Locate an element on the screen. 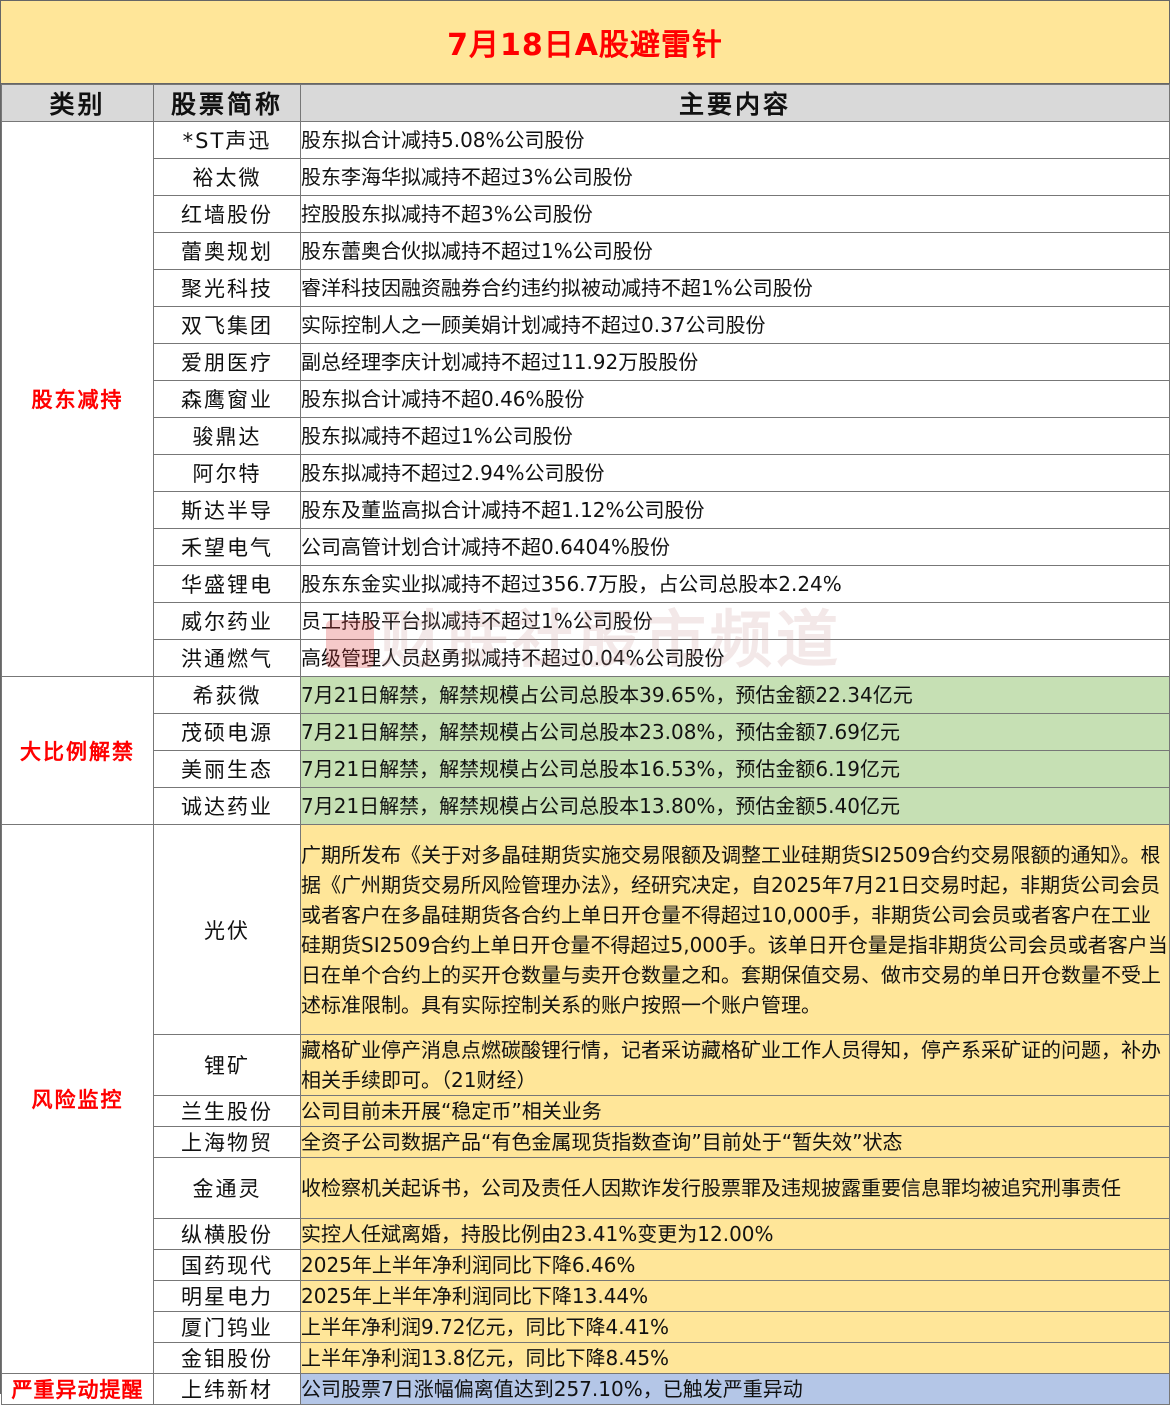 The image size is (1170, 1405). stock-name: 红墙股份 is located at coordinates (227, 214).